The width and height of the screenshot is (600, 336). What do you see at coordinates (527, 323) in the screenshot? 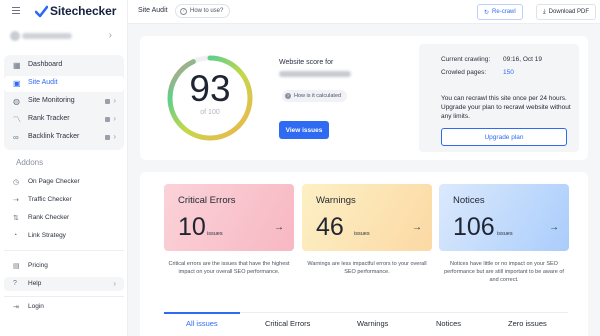
I see `tab-zero-issues: Zero issues` at bounding box center [527, 323].